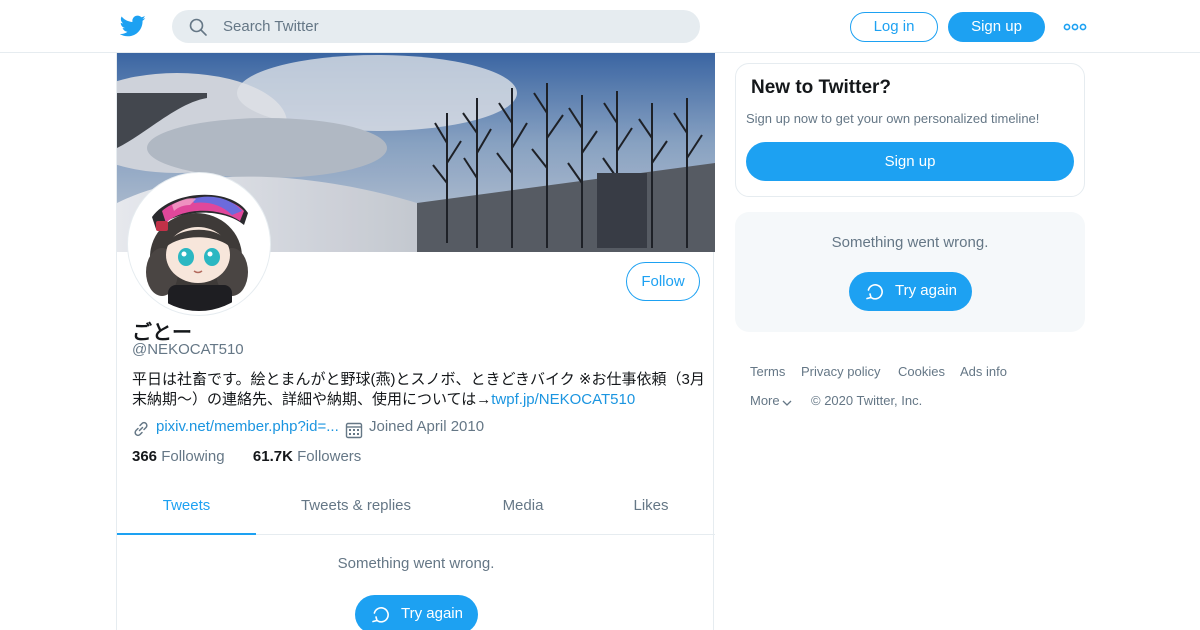 This screenshot has height=630, width=1200. Describe the element at coordinates (910, 161) in the screenshot. I see `sidebar-signup-button: Sign up` at that location.